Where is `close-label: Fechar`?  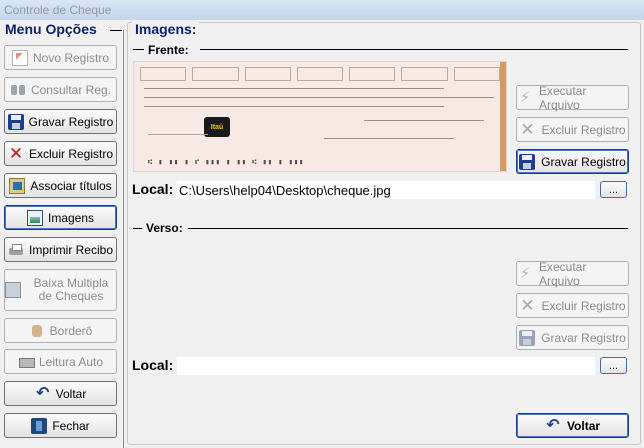
close-label: Fechar is located at coordinates (71, 425).